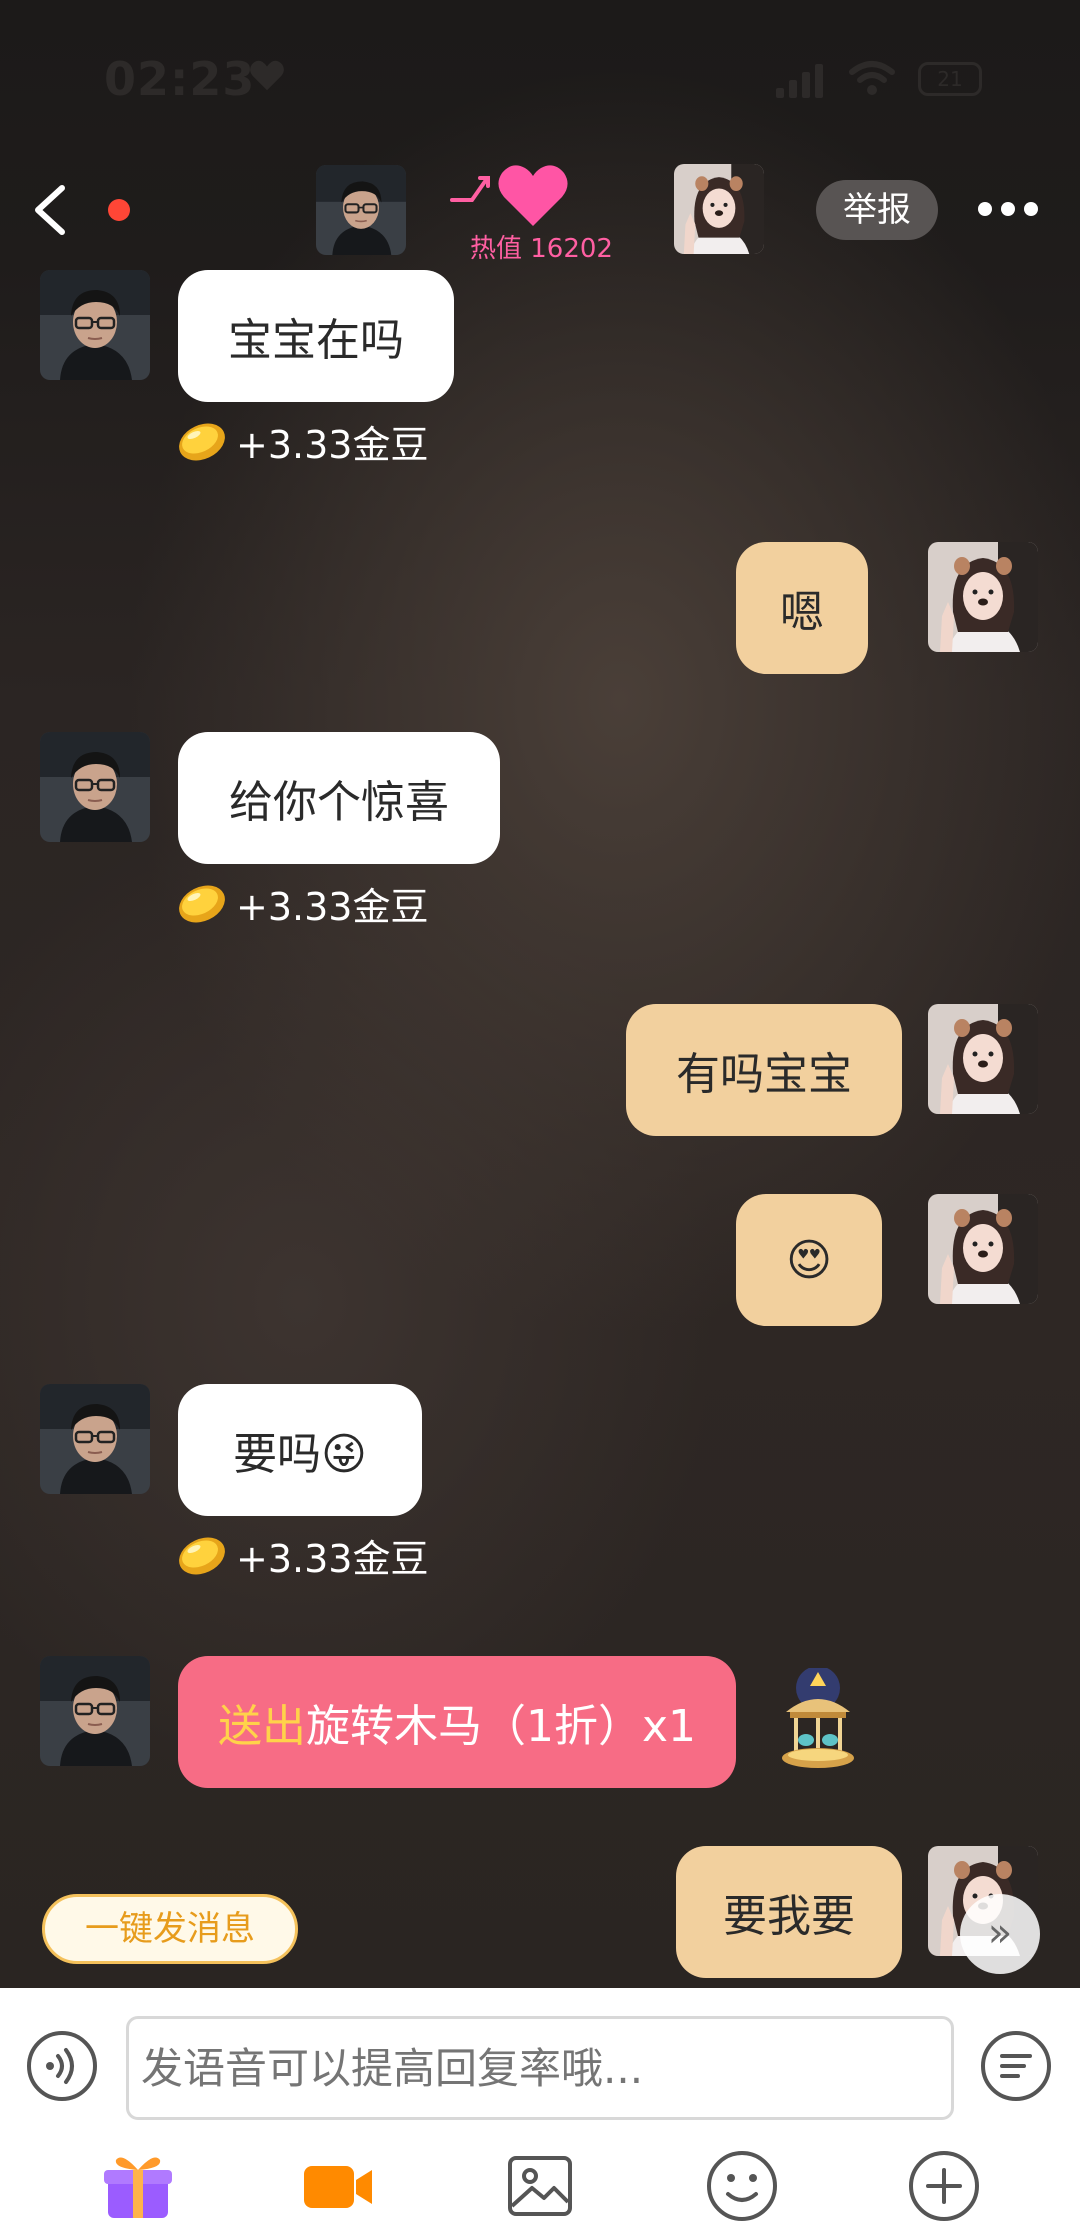 The height and width of the screenshot is (2236, 1080). What do you see at coordinates (1008, 210) in the screenshot?
I see `more-options-icon` at bounding box center [1008, 210].